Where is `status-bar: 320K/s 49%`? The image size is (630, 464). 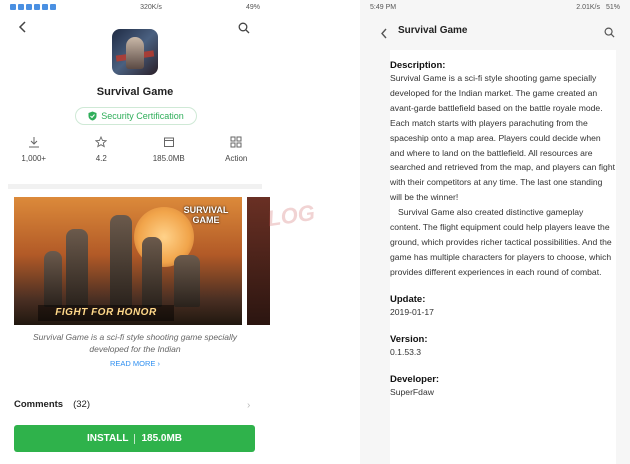 status-bar: 320K/s 49% is located at coordinates (135, 7).